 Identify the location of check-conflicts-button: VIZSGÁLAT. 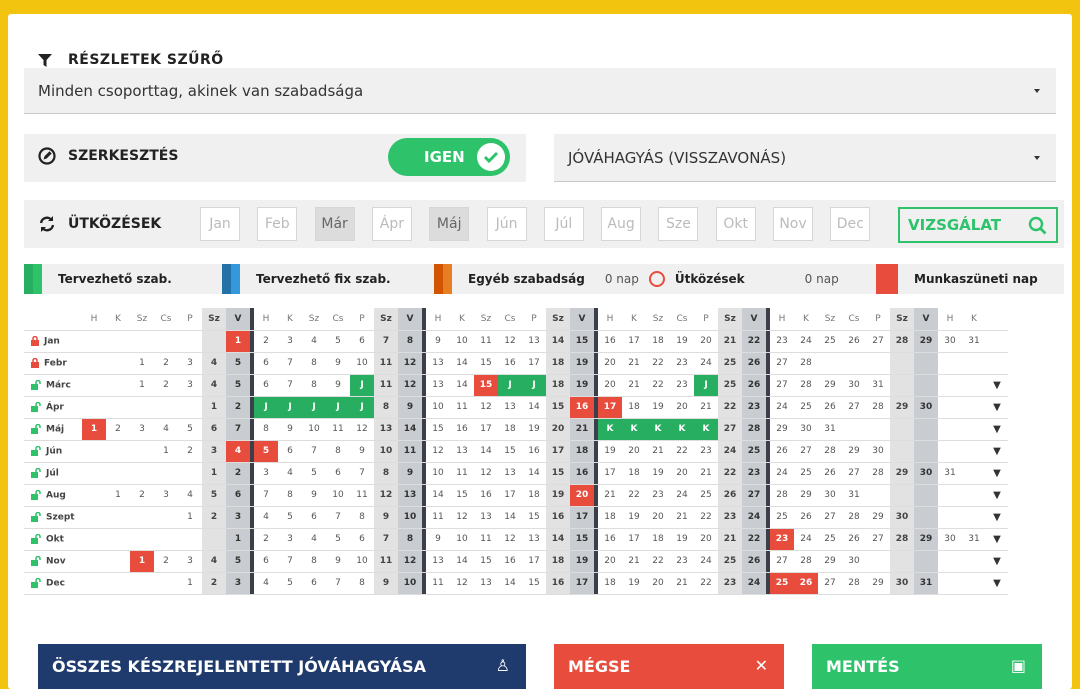
(978, 225).